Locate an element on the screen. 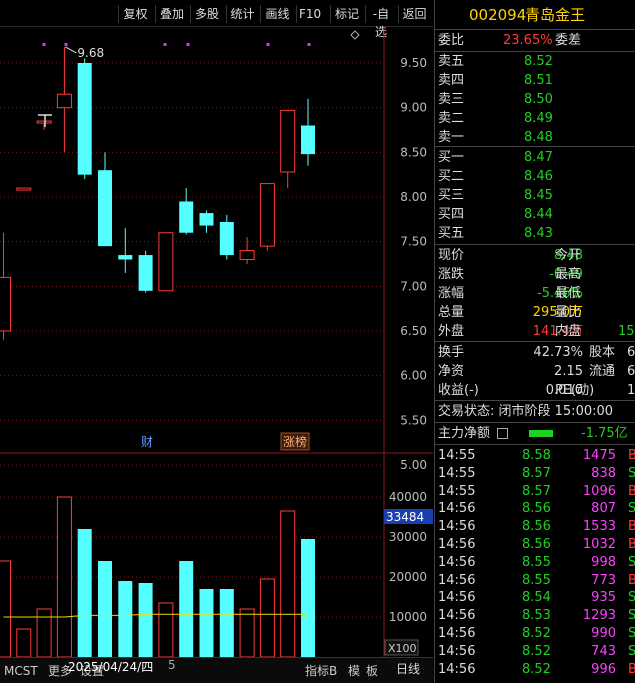  stat2-value-2: 1 is located at coordinates (631, 390).